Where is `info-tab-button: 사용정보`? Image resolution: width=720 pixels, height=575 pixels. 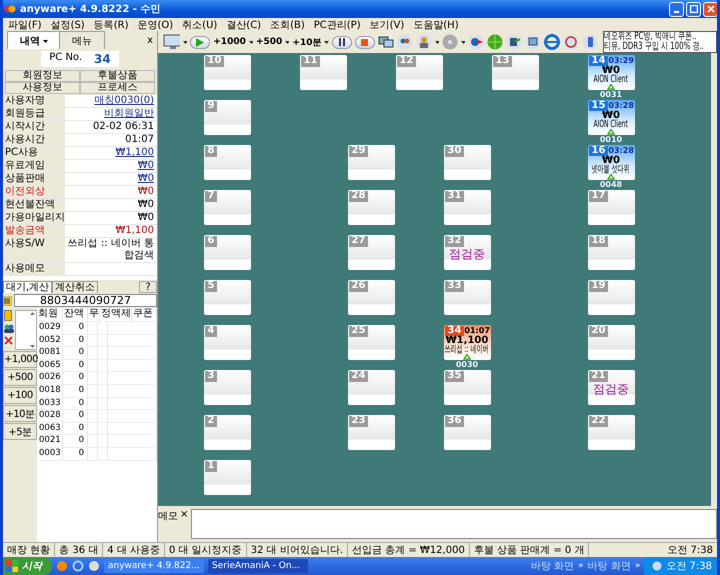 info-tab-button: 사용정보 is located at coordinates (42, 88).